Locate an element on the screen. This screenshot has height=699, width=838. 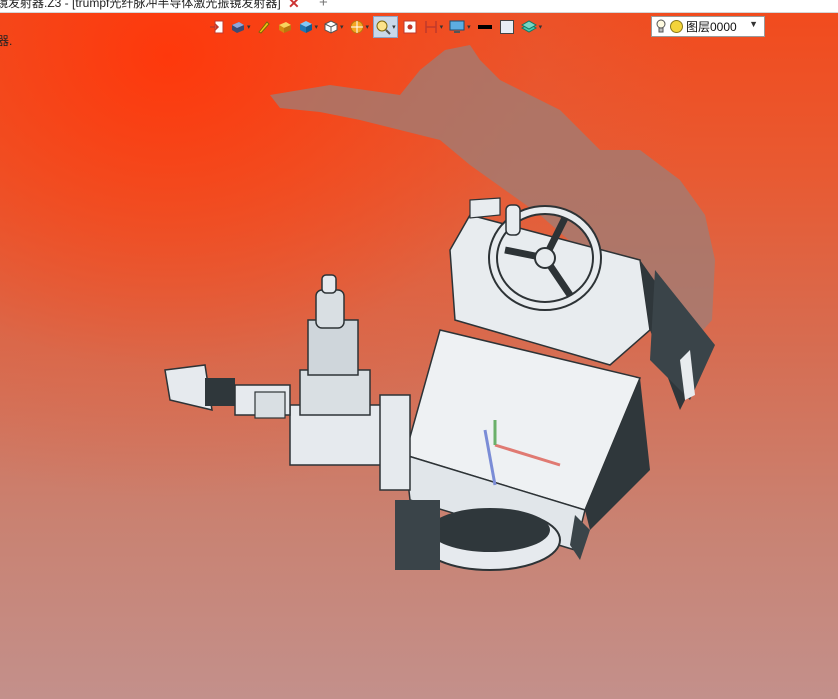
dimension-button: ▾ is located at coordinates (433, 27).